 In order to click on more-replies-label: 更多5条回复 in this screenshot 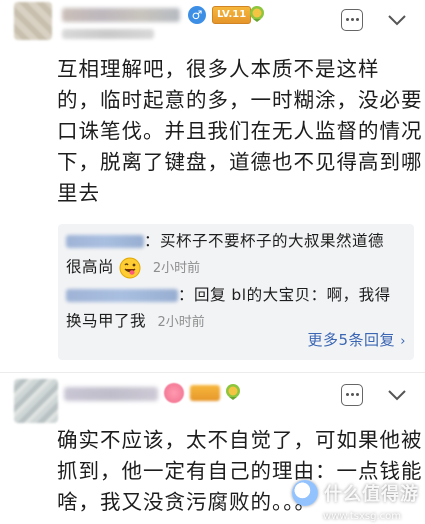, I will do `click(351, 340)`.